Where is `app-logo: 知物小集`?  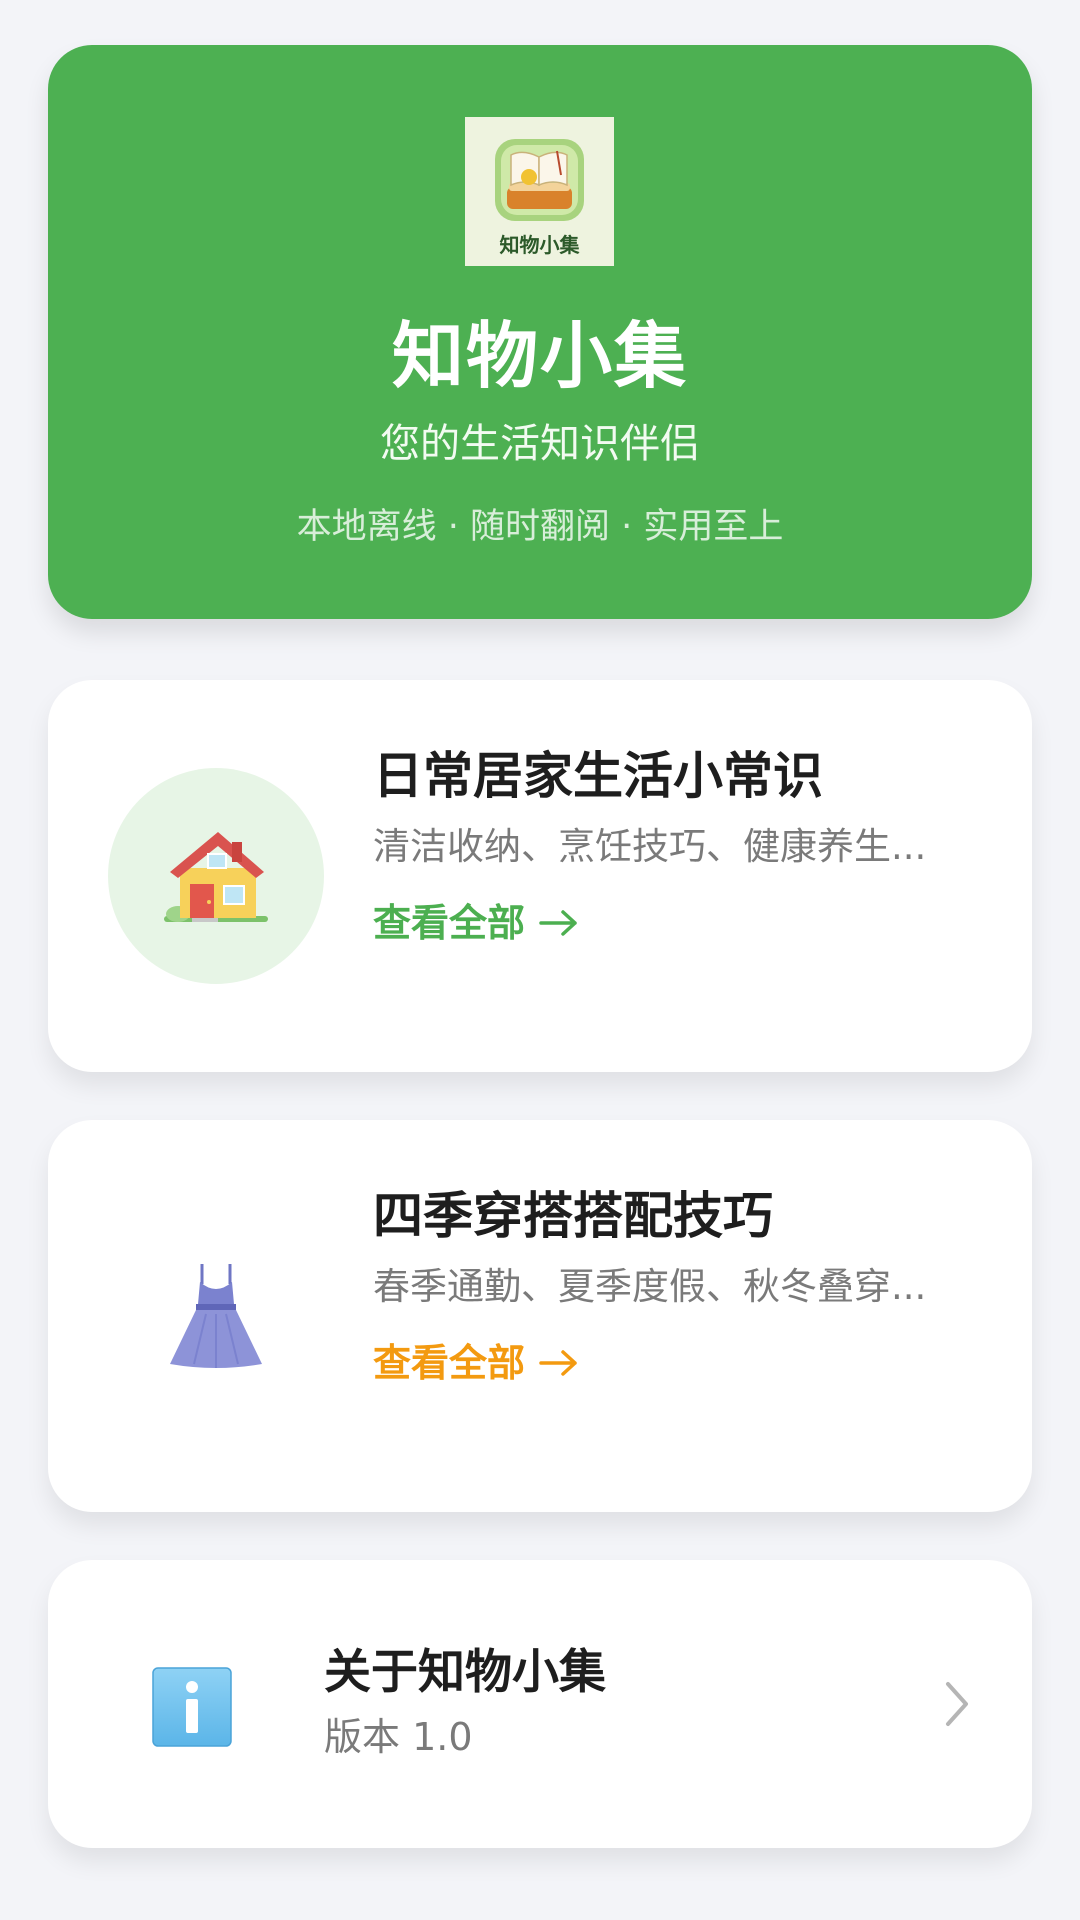 app-logo: 知物小集 is located at coordinates (539, 191).